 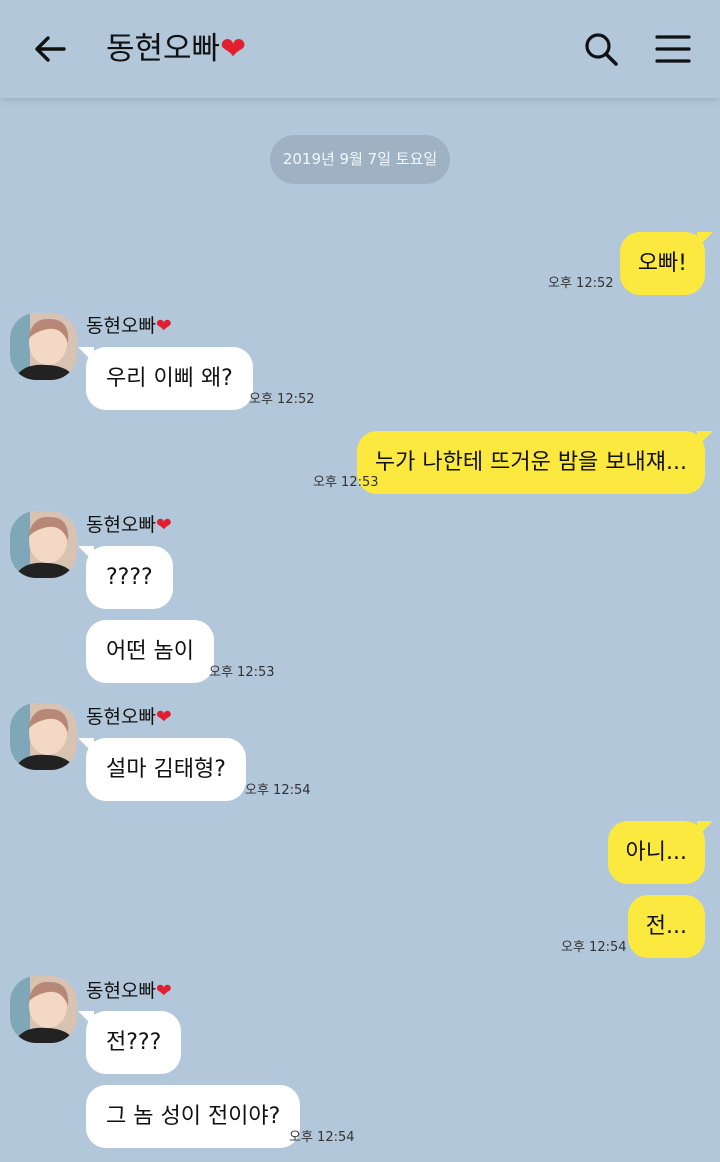 I want to click on back-button, so click(x=51, y=49).